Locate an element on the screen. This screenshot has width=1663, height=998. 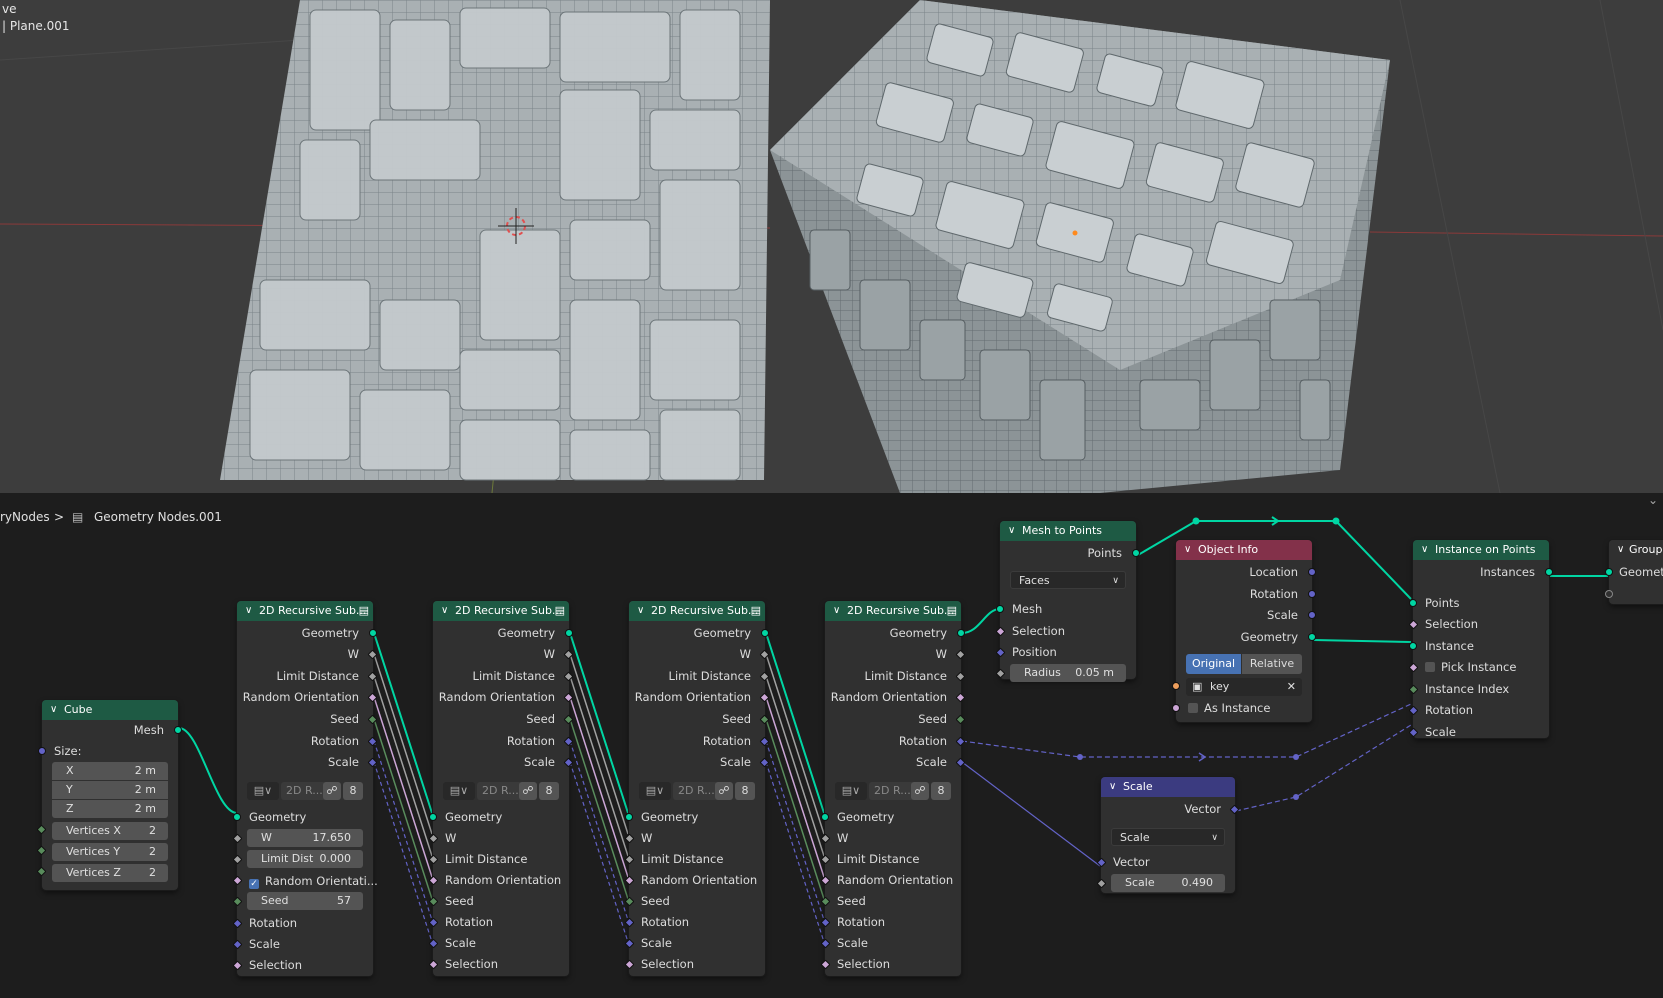
as-instance-checkbox: As Instance is located at coordinates (1244, 708).